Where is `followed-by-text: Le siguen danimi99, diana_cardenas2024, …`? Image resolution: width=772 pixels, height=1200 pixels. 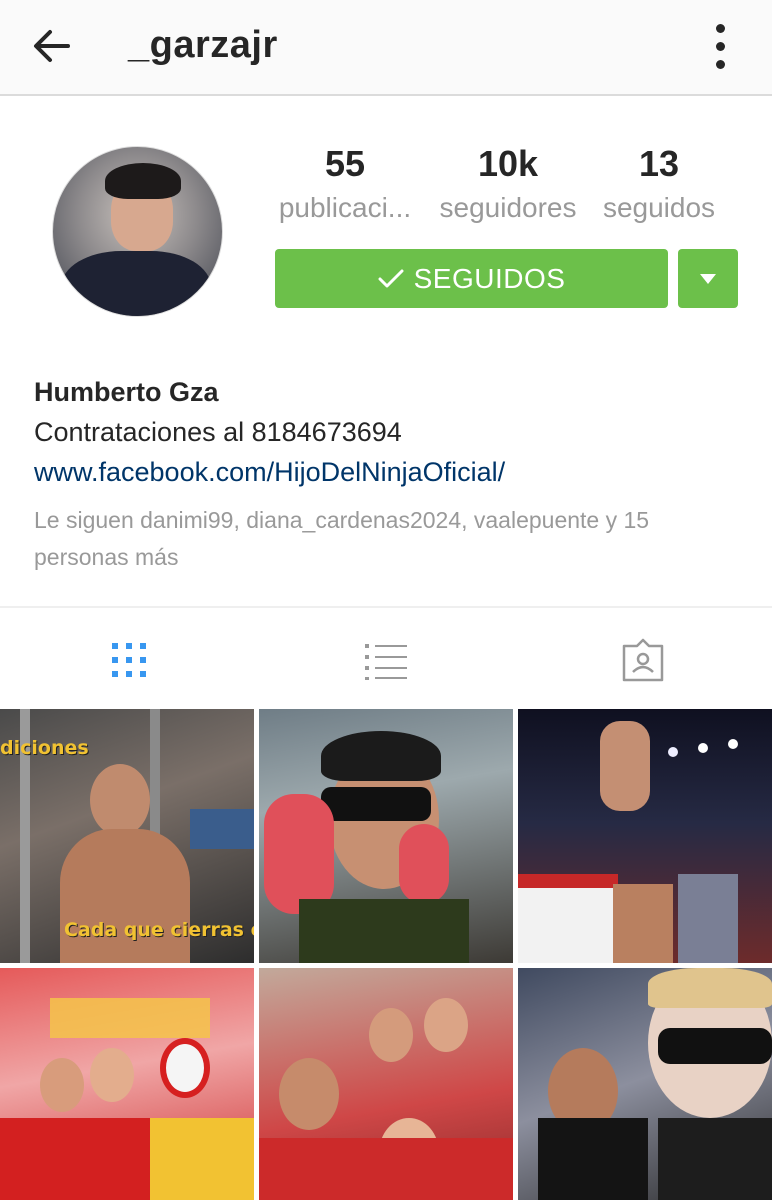 followed-by-text: Le siguen danimi99, diana_cardenas2024, … is located at coordinates (389, 539).